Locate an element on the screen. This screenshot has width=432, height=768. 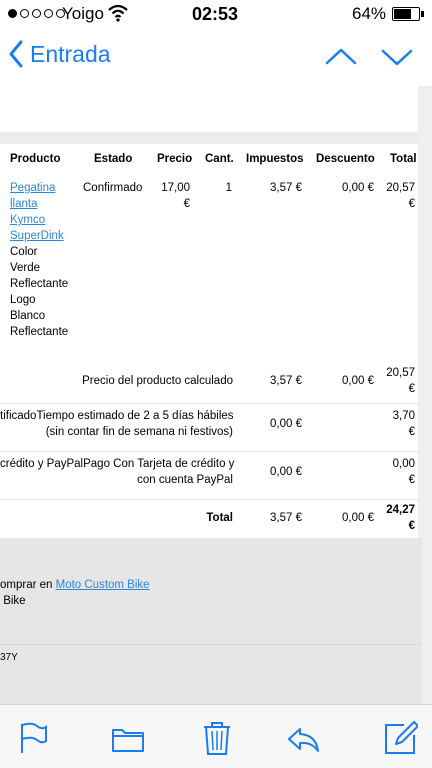
impuestos-value: 3,57 € is located at coordinates (286, 188).